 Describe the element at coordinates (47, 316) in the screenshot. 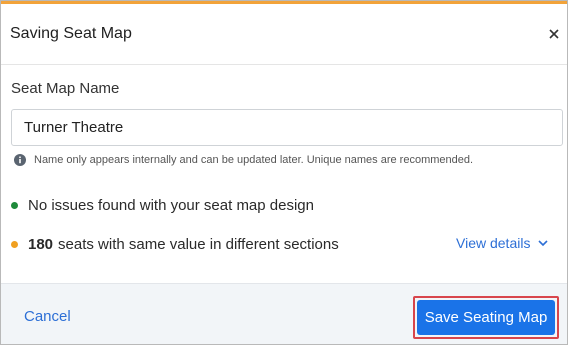

I see `cancel-button: Cancel` at that location.